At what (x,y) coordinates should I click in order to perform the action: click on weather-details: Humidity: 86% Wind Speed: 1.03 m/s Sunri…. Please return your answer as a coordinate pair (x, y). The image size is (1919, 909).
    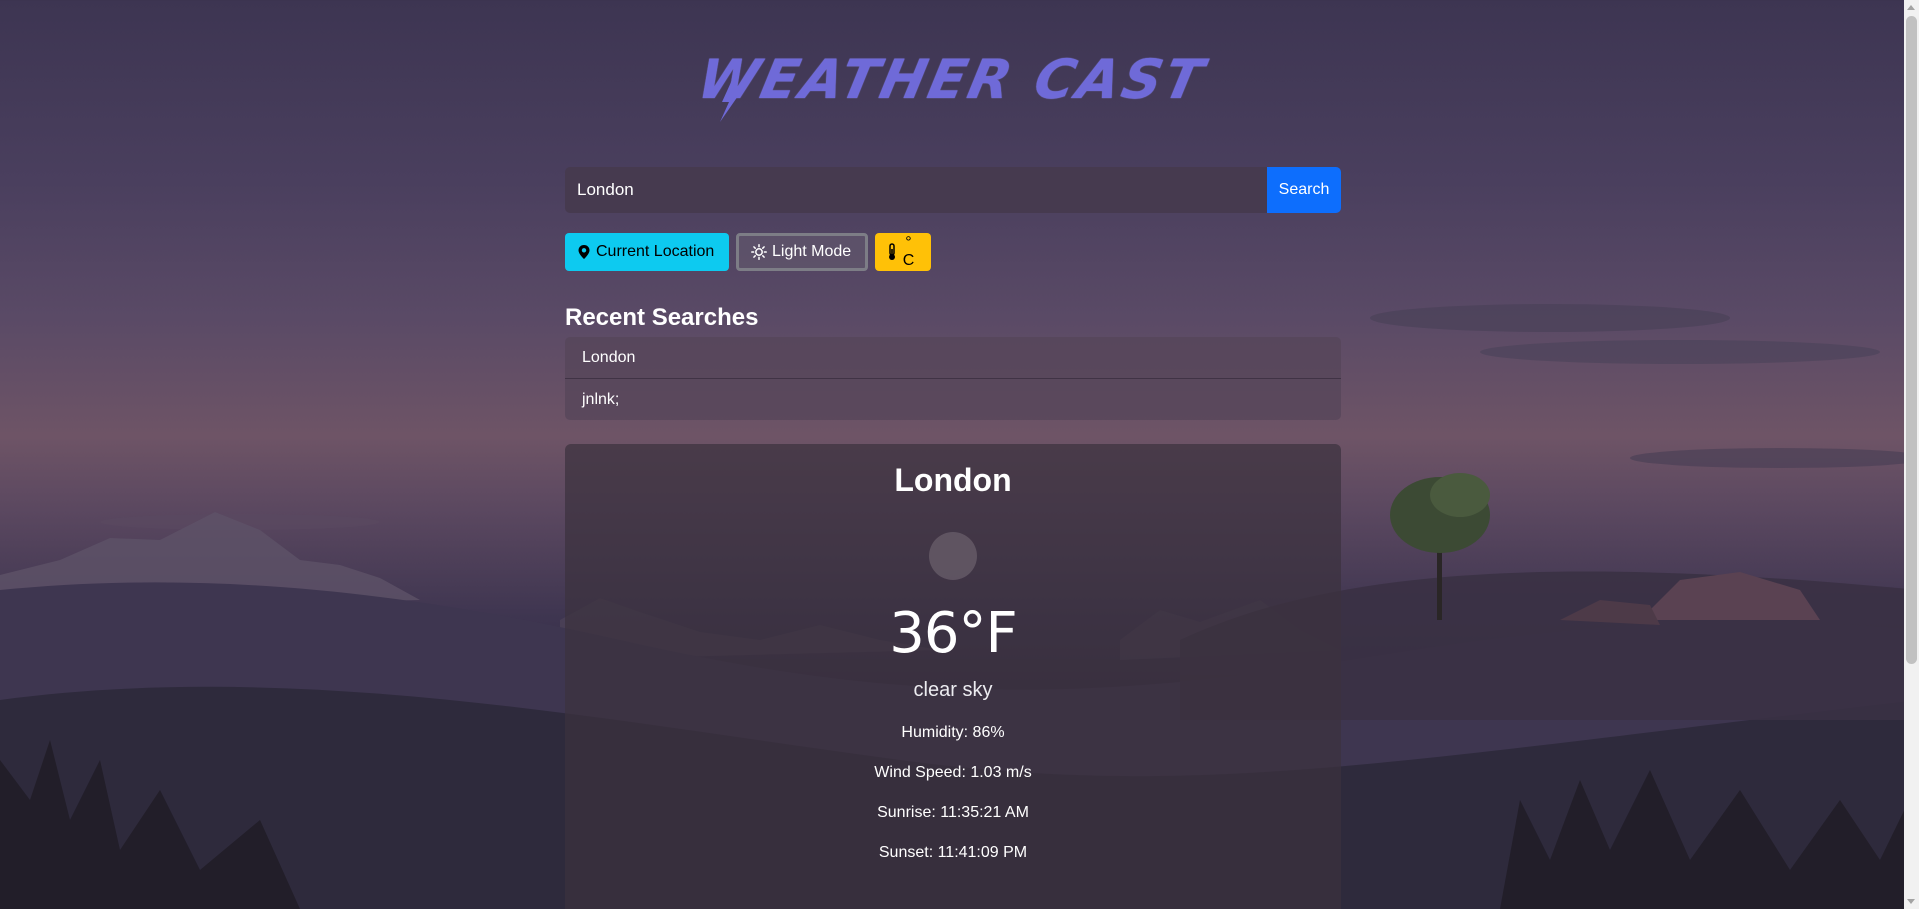
    Looking at the image, I should click on (953, 793).